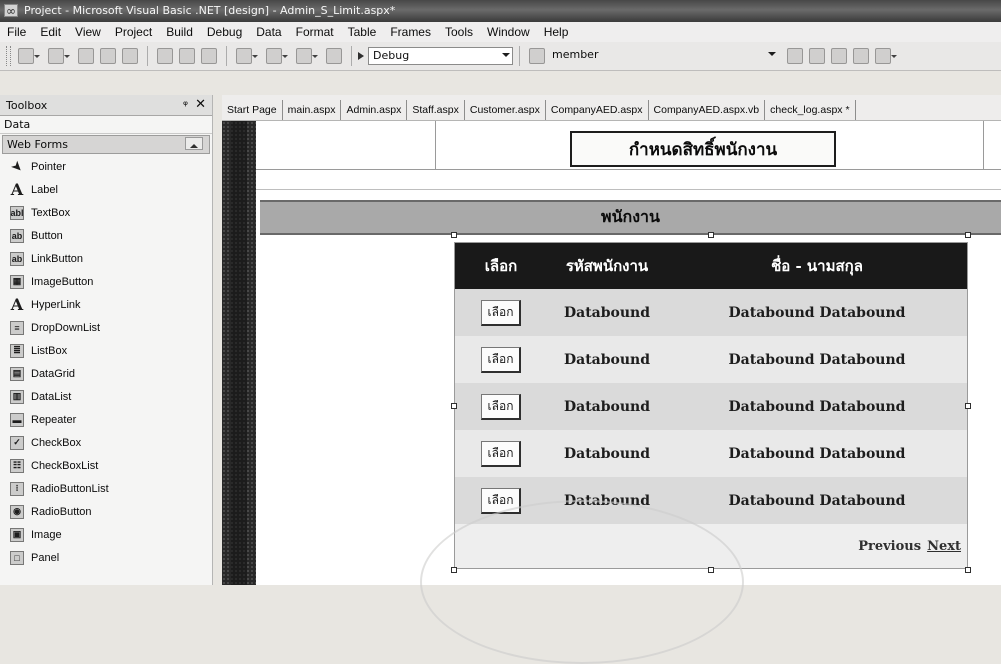  What do you see at coordinates (185, 105) in the screenshot?
I see `pin-icon: ᵠ` at bounding box center [185, 105].